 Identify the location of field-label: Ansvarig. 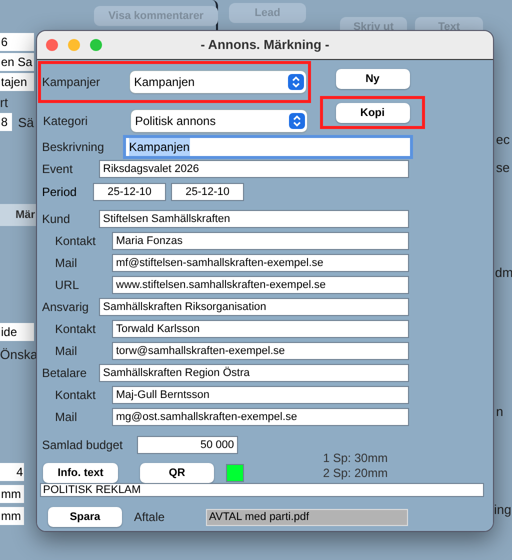
(66, 307).